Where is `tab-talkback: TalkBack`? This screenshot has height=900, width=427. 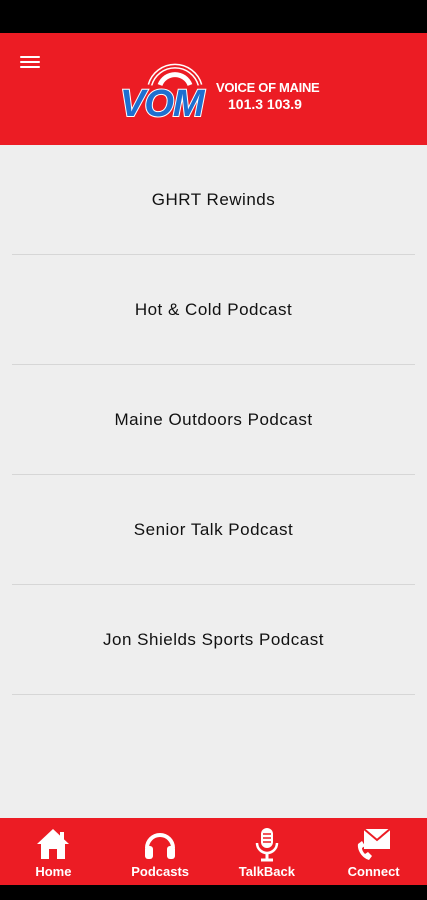
tab-talkback: TalkBack is located at coordinates (267, 851).